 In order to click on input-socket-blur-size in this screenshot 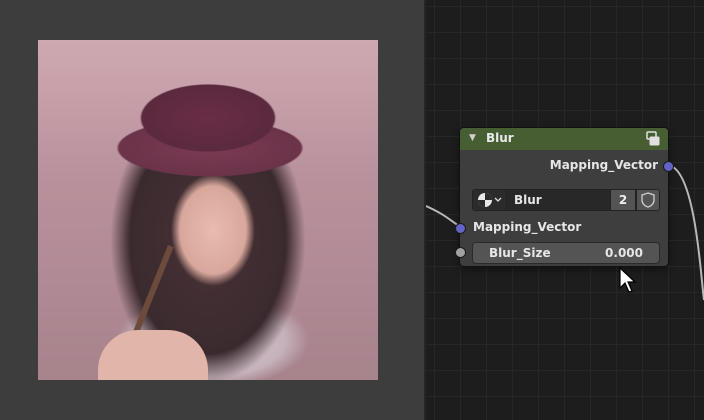, I will do `click(460, 252)`.